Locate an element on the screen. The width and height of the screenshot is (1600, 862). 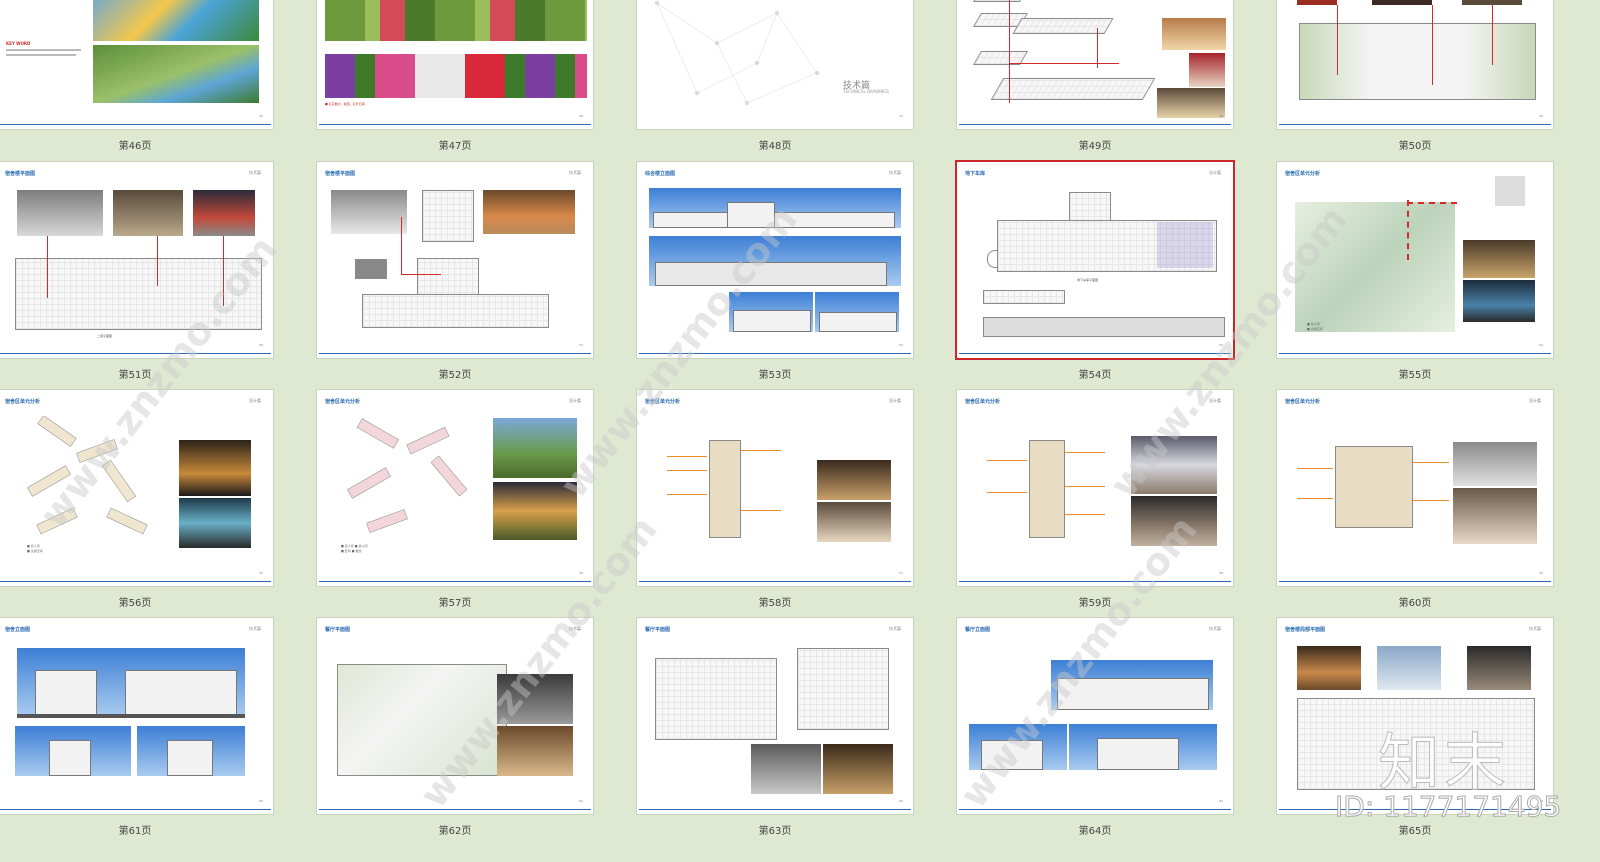
page-preview: 综合楼立面图 技术篇 52 is located at coordinates (775, 260).